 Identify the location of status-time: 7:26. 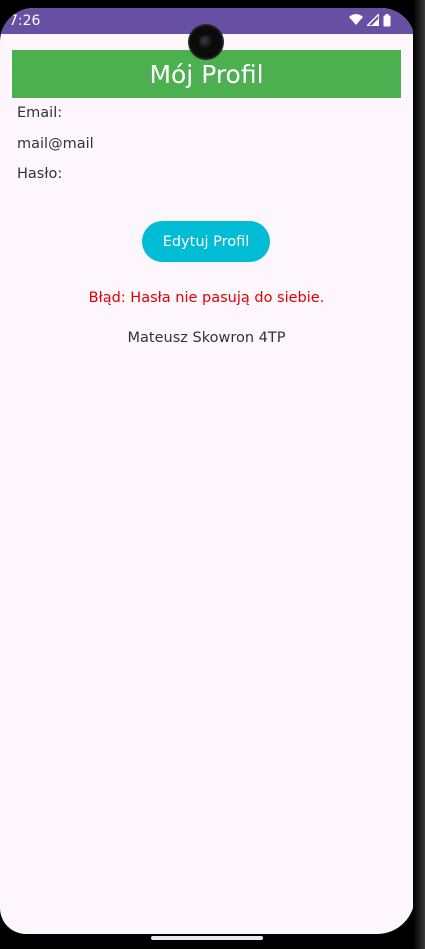
(25, 21).